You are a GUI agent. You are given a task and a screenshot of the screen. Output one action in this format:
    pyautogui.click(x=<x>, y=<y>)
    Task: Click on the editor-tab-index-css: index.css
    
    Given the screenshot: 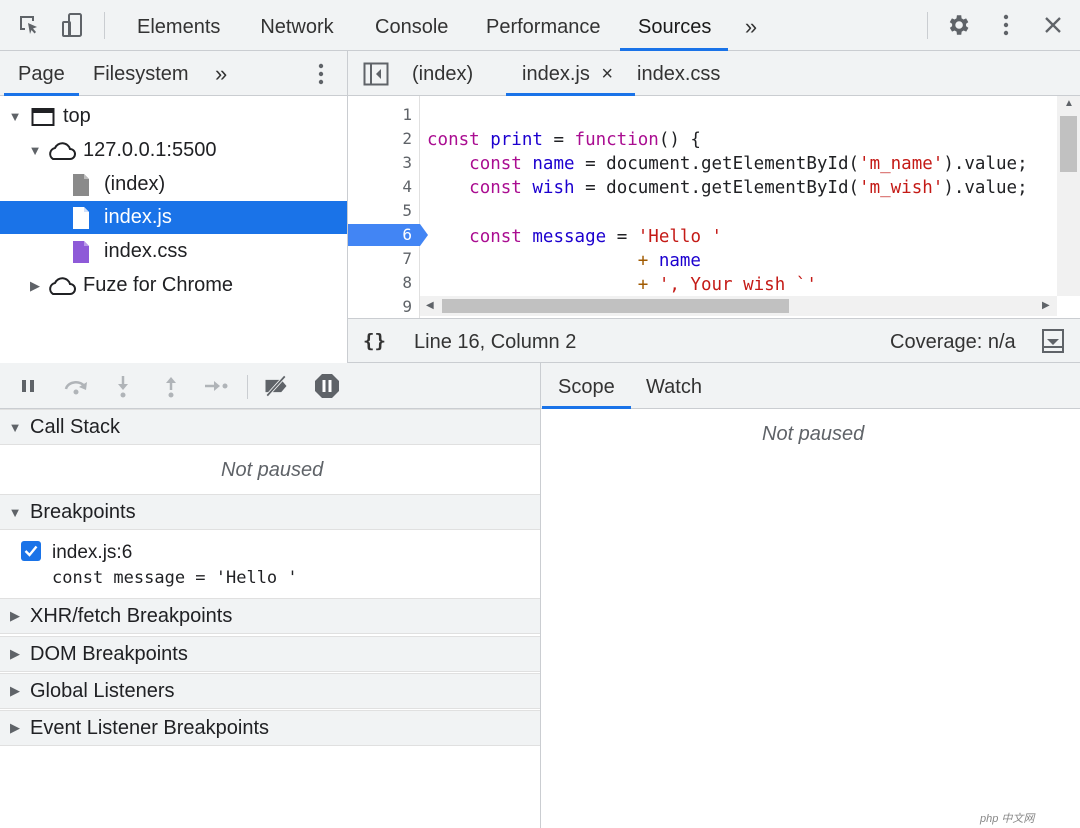 What is the action you would take?
    pyautogui.click(x=678, y=73)
    